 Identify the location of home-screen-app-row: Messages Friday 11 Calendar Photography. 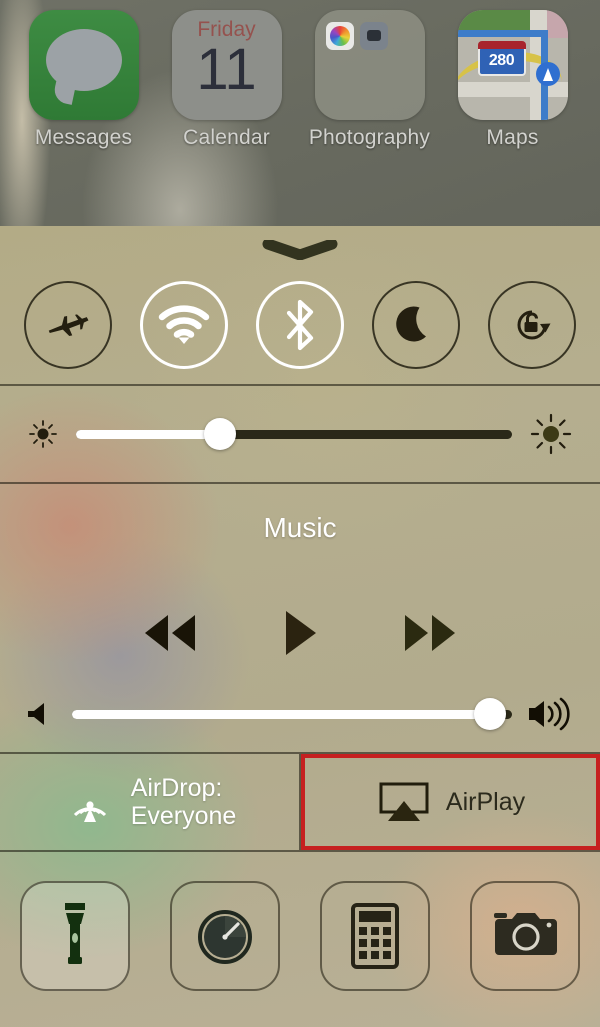
(300, 75).